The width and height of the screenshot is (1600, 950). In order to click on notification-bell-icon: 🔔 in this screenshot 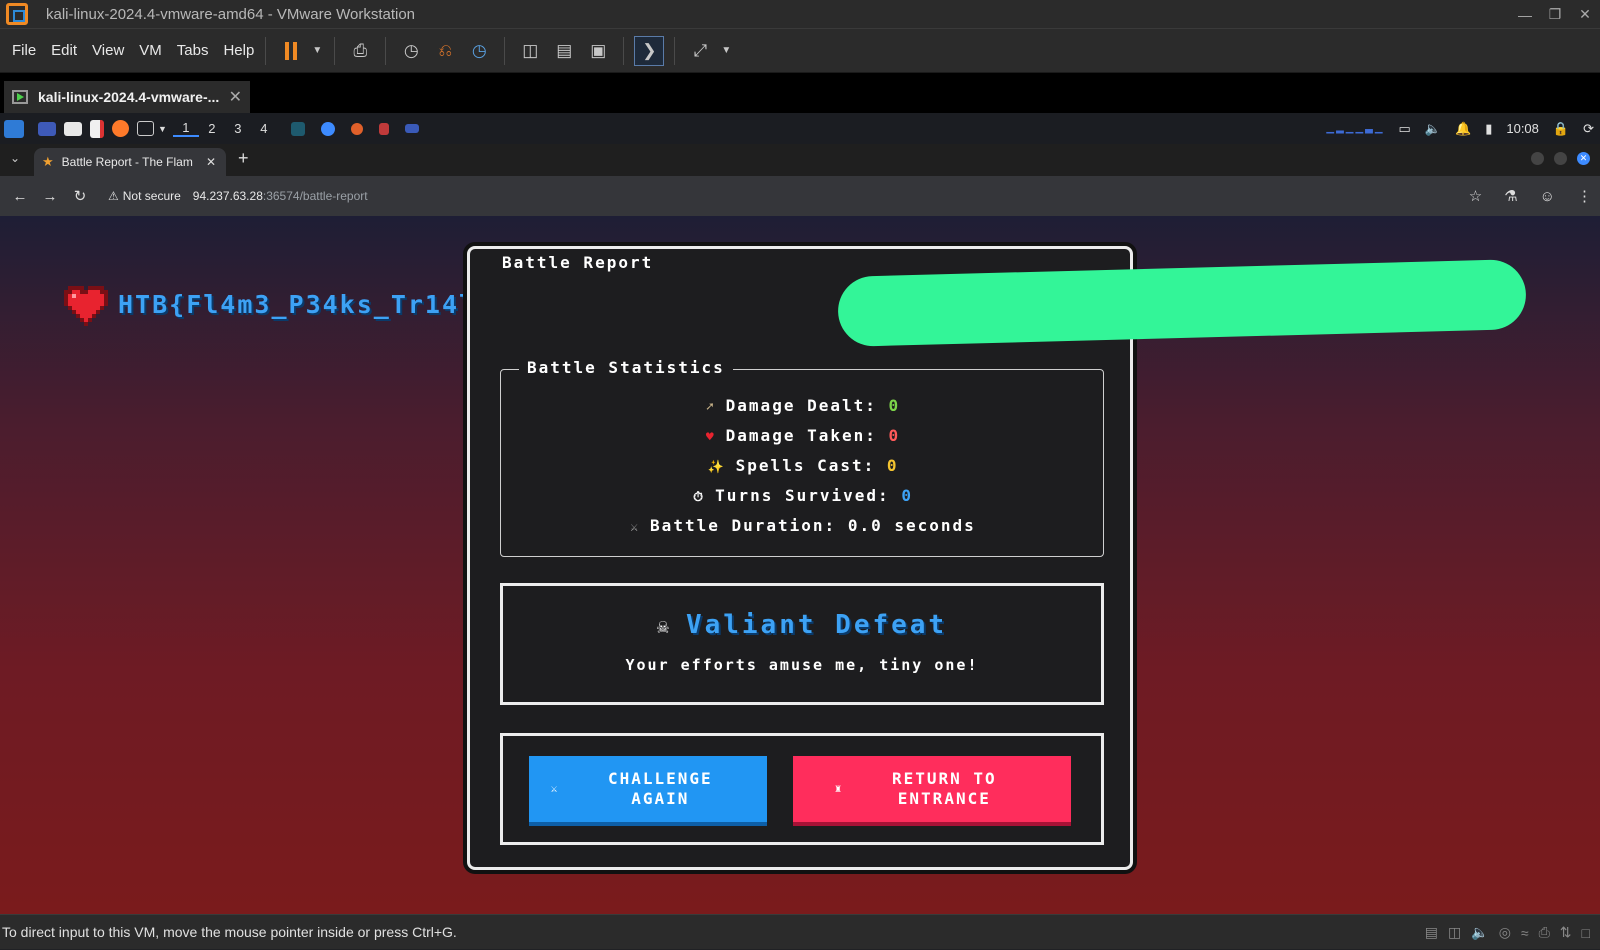, I will do `click(1463, 129)`.